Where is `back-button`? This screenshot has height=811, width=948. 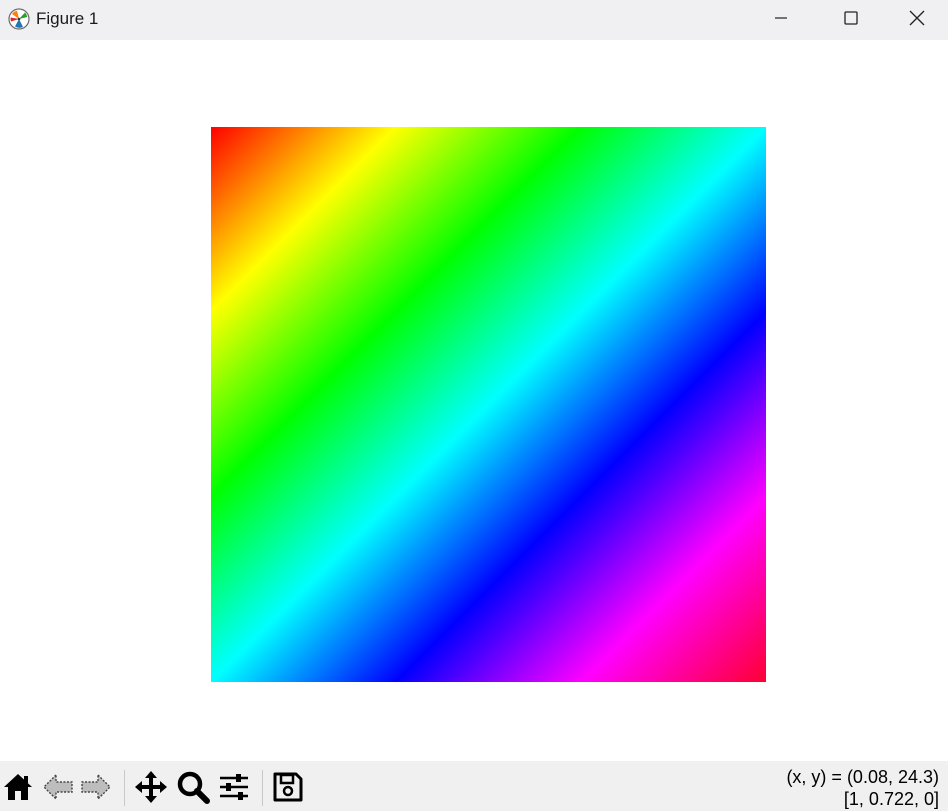 back-button is located at coordinates (58, 789).